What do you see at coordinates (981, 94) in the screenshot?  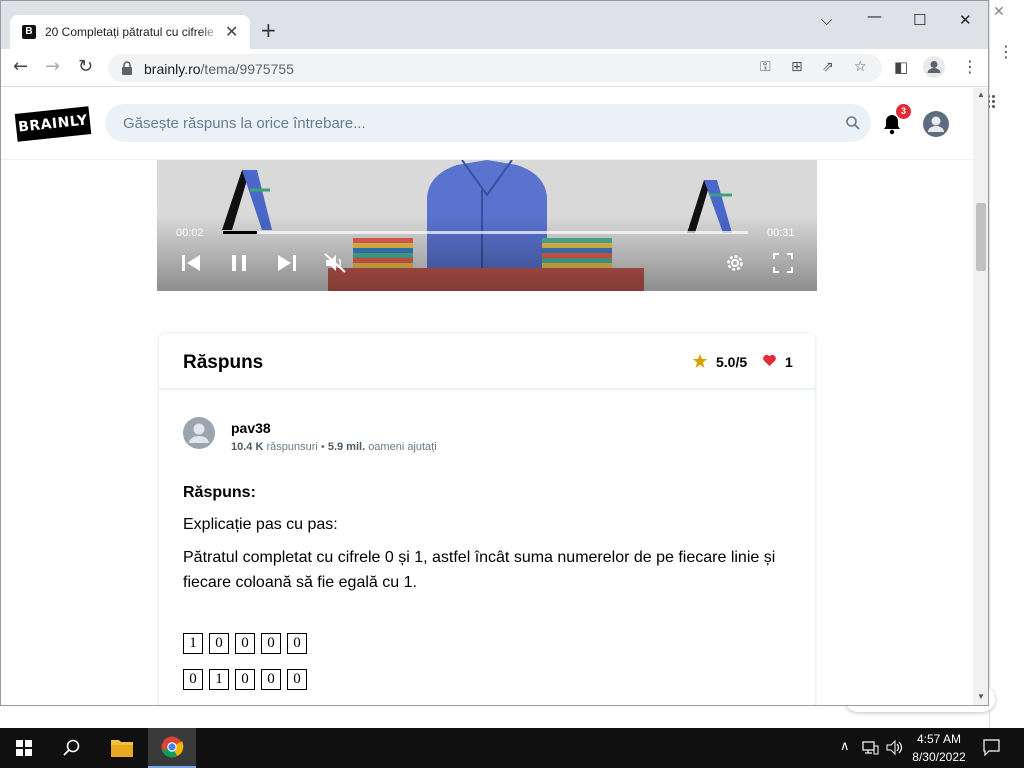 I see `scroll-up-arrow-icon: ▲` at bounding box center [981, 94].